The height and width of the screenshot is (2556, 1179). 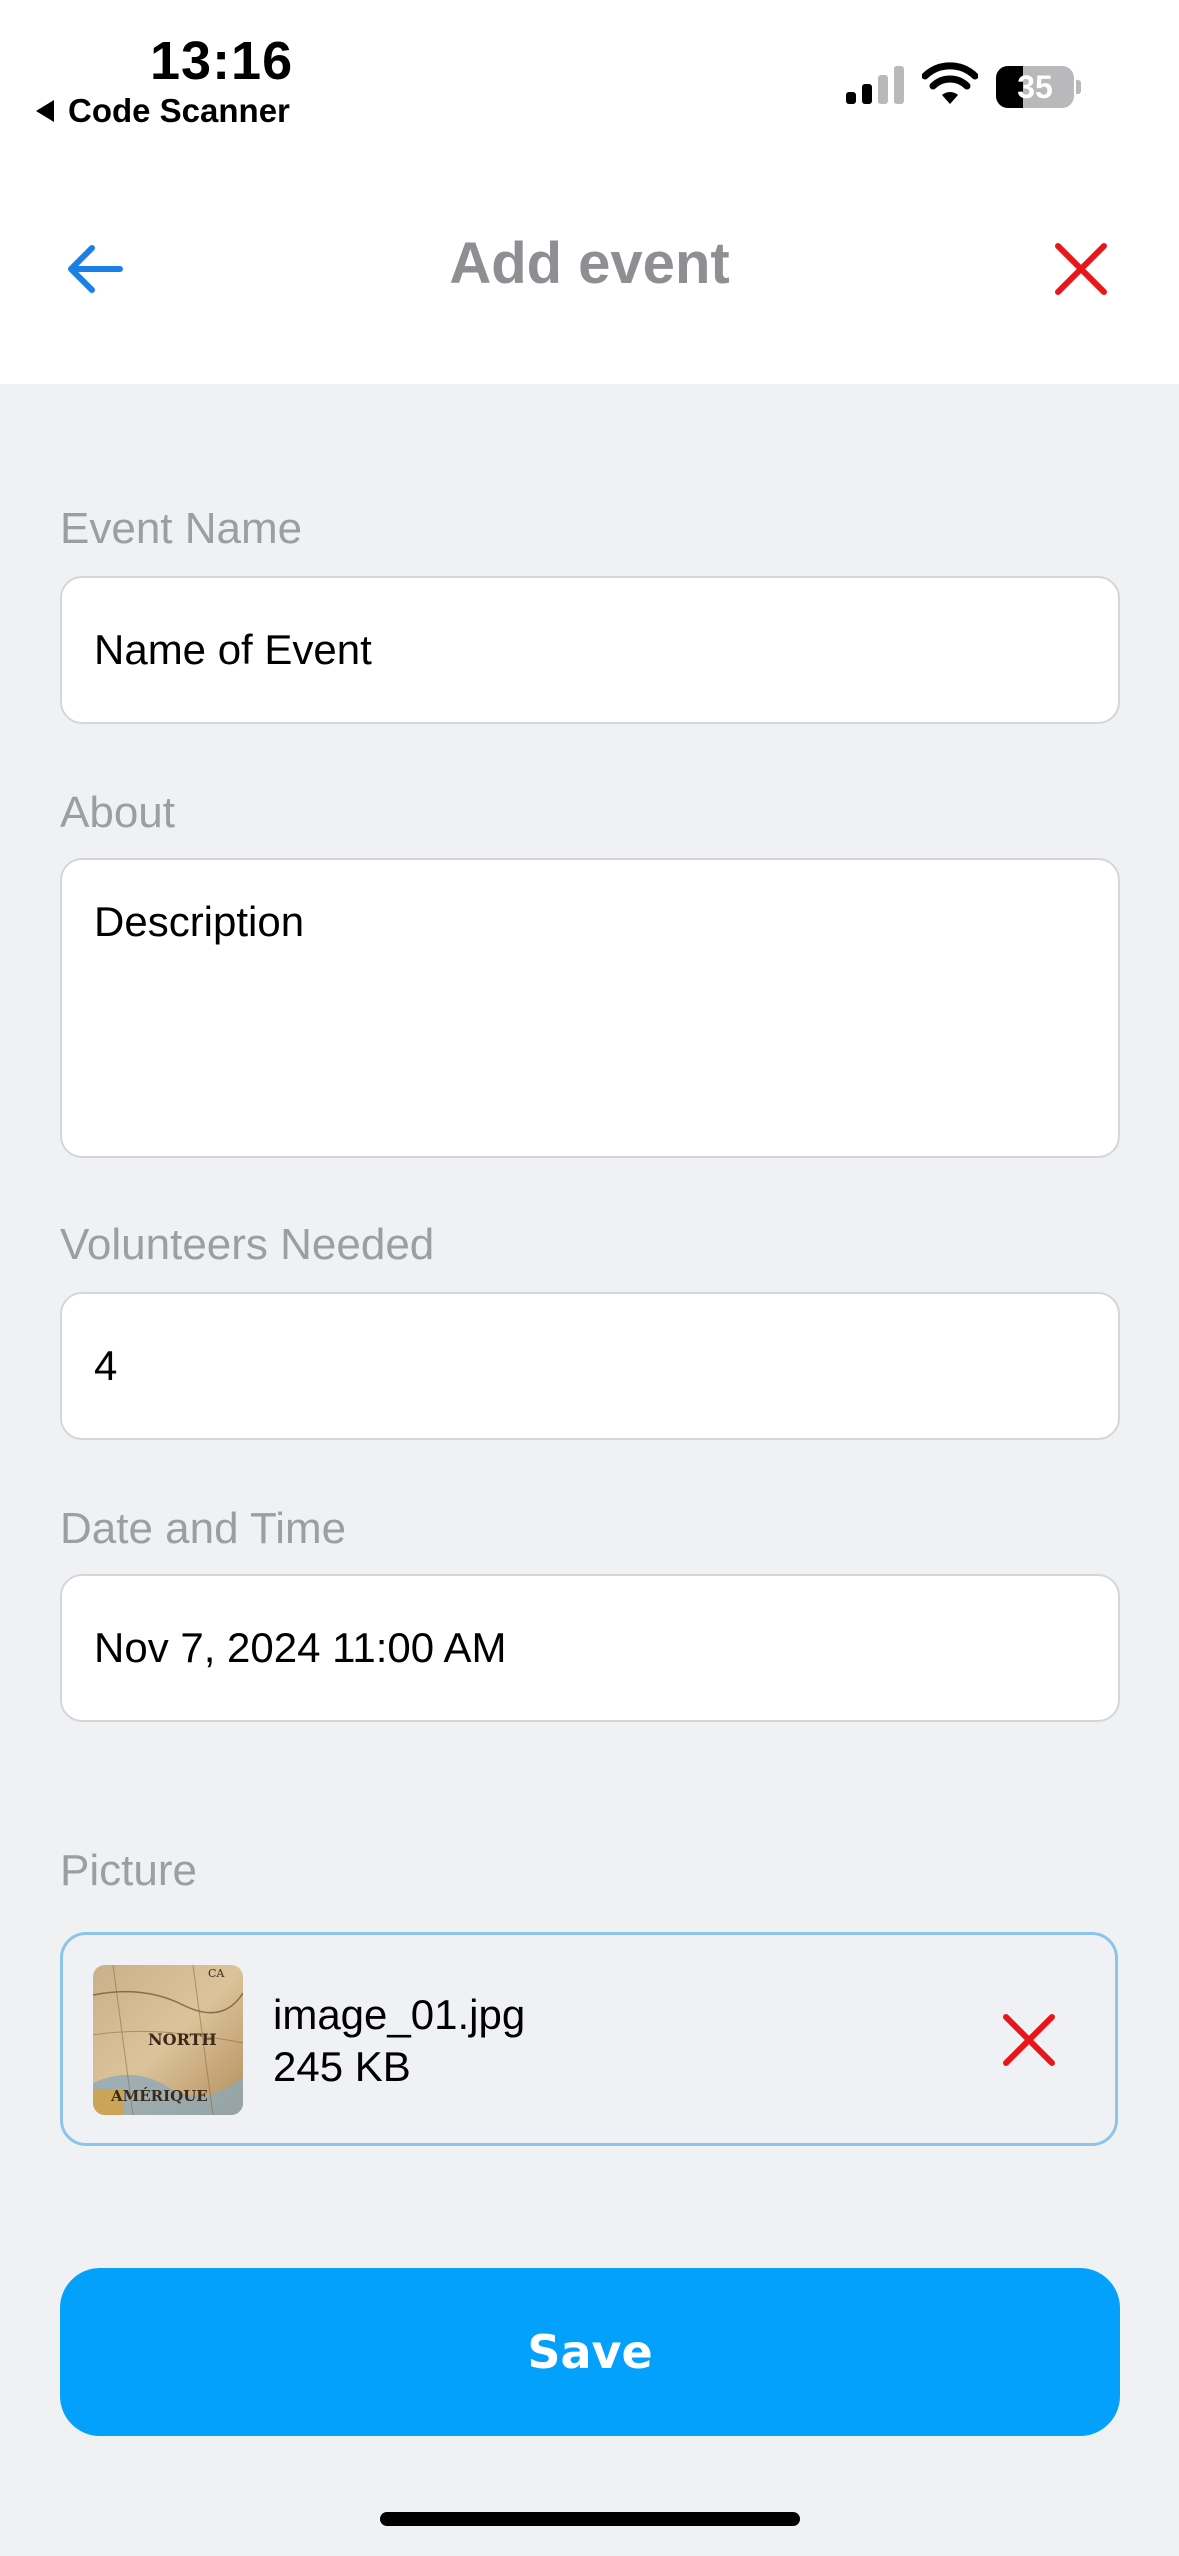 What do you see at coordinates (342, 2066) in the screenshot?
I see `picture-file-size: 245 KB` at bounding box center [342, 2066].